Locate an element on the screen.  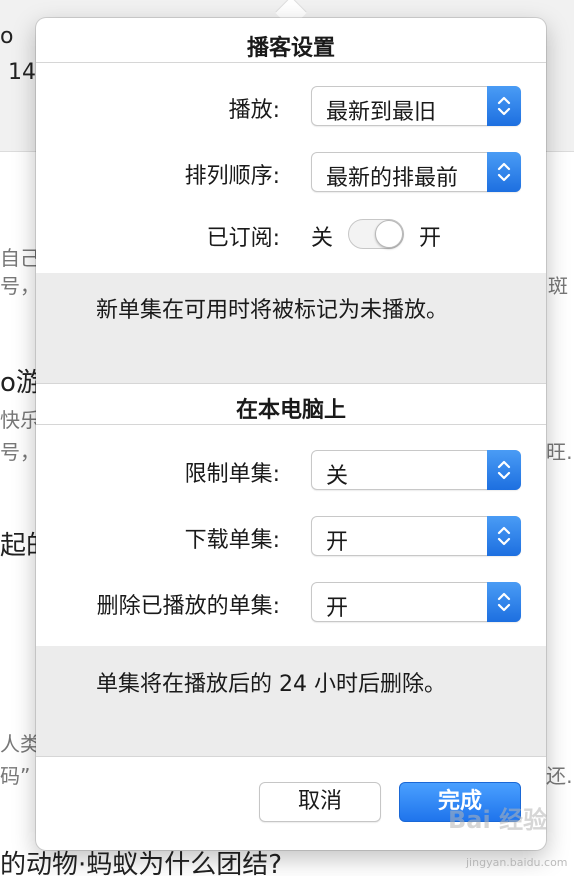
delete-note-text: 单集将在播放后的 24 小时后删除。 is located at coordinates (271, 684).